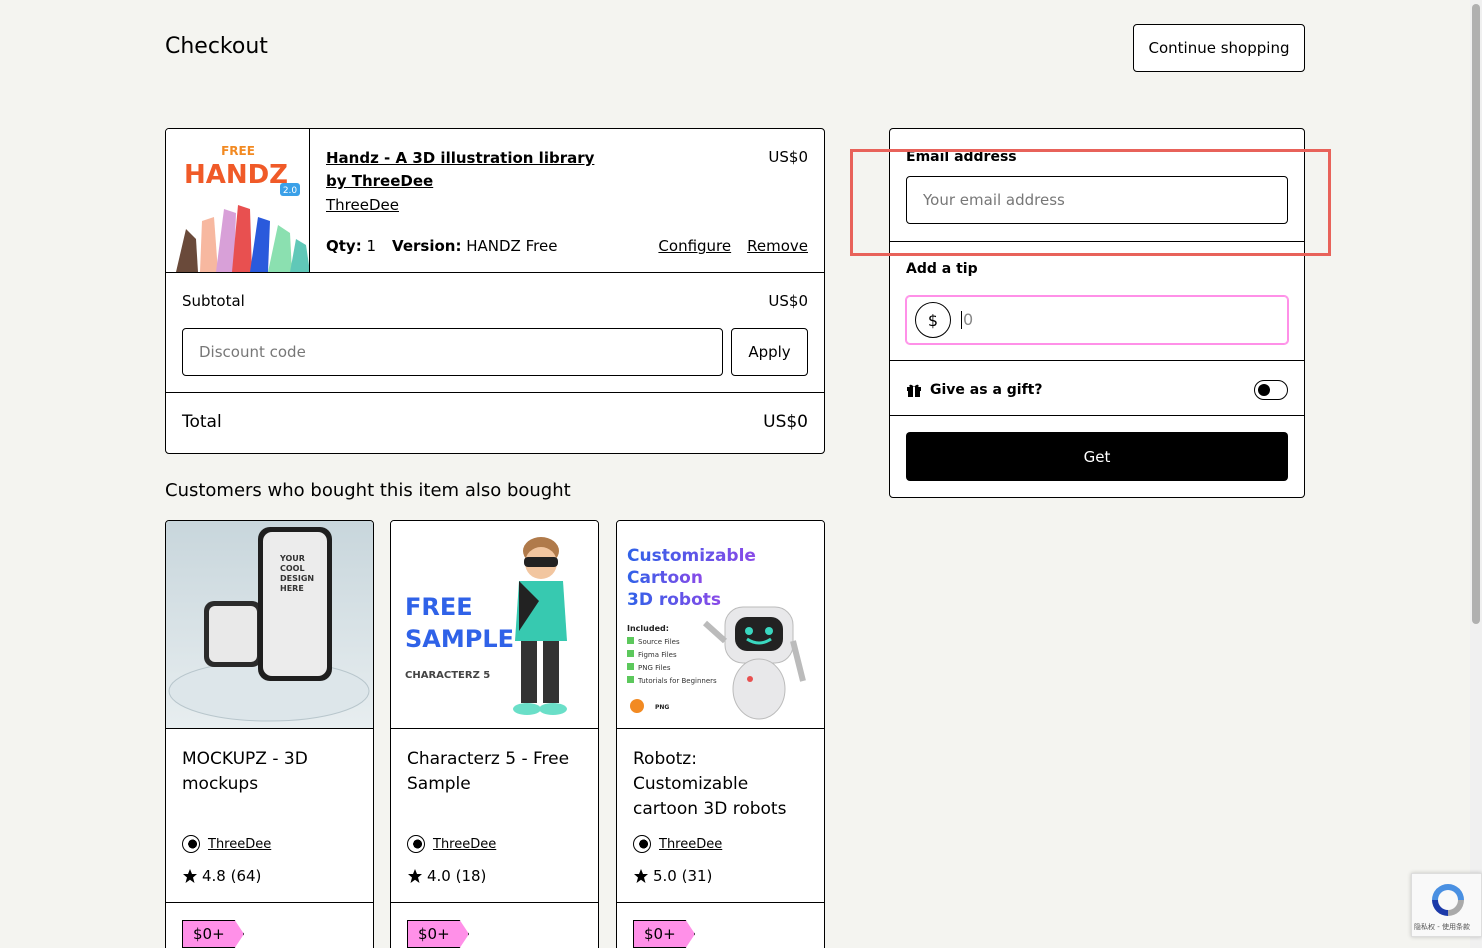 The image size is (1482, 948). I want to click on mockupz-image: YOUR COOL DESIGN HERE, so click(269, 624).